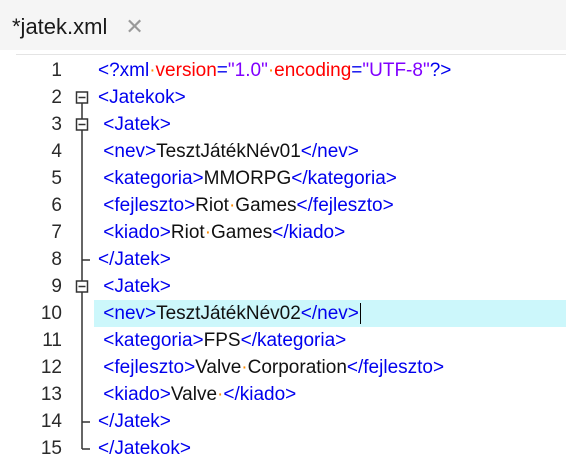 Image resolution: width=566 pixels, height=462 pixels. Describe the element at coordinates (51, 367) in the screenshot. I see `line-number: 12` at that location.